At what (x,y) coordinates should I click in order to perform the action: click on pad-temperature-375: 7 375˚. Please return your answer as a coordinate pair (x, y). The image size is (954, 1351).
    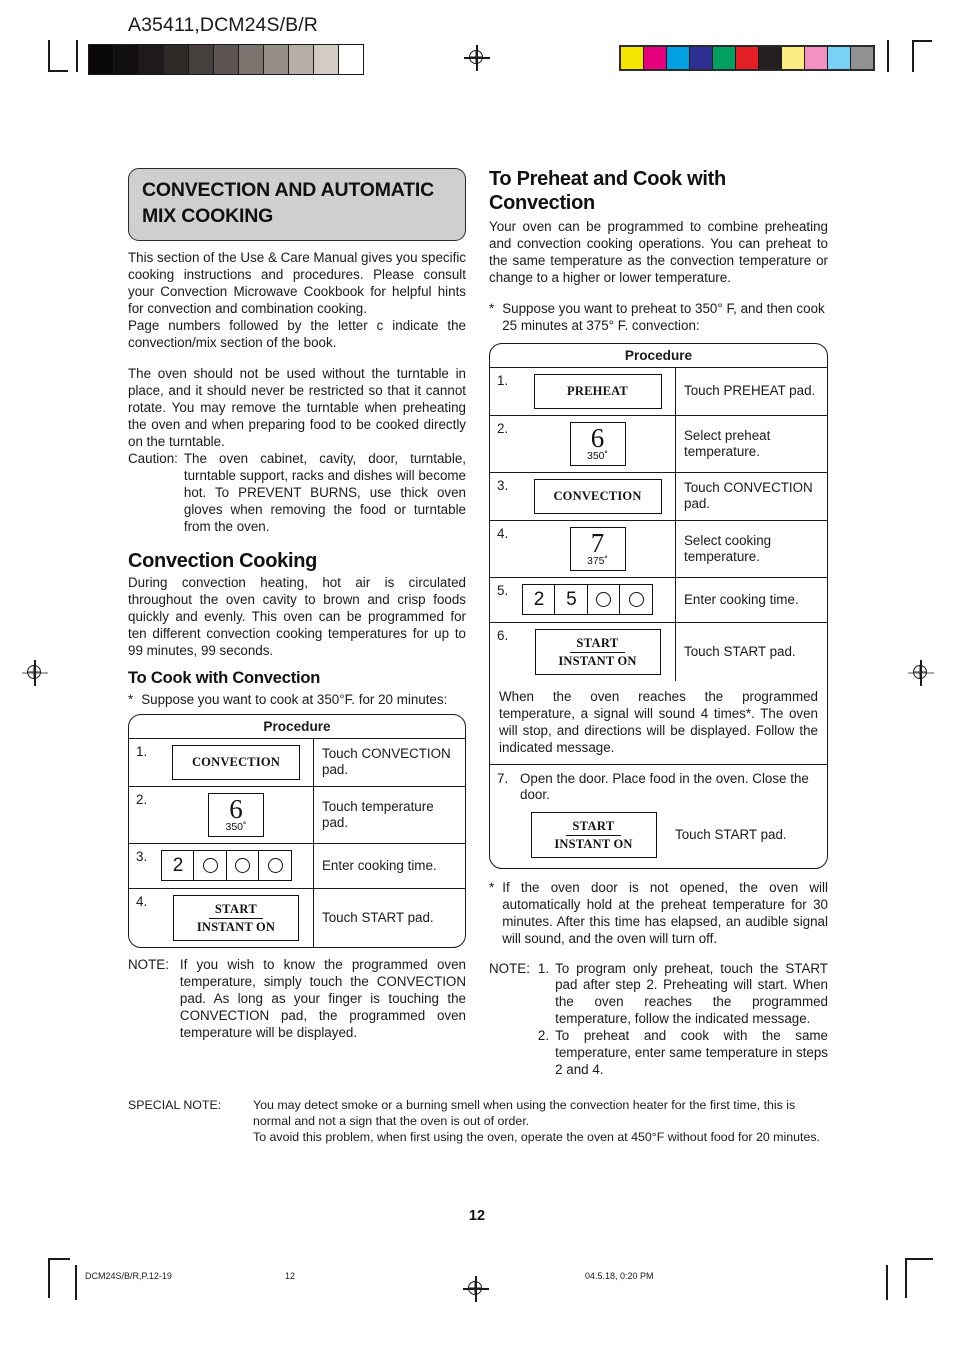
    Looking at the image, I should click on (597, 548).